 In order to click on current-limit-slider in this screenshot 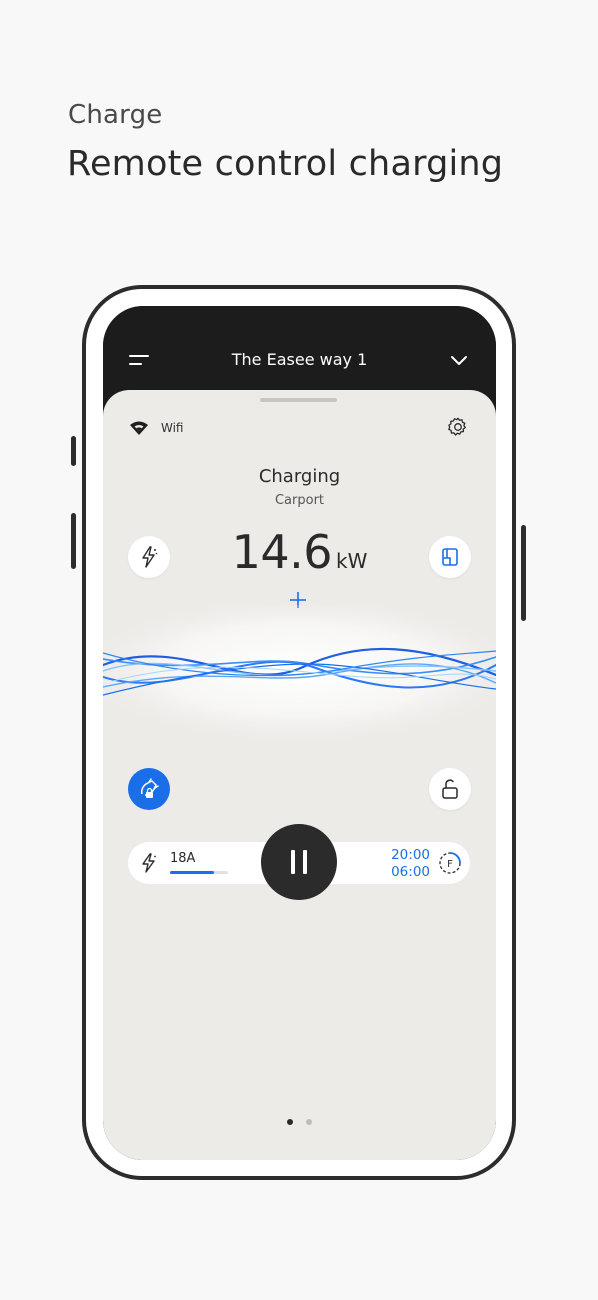, I will do `click(199, 872)`.